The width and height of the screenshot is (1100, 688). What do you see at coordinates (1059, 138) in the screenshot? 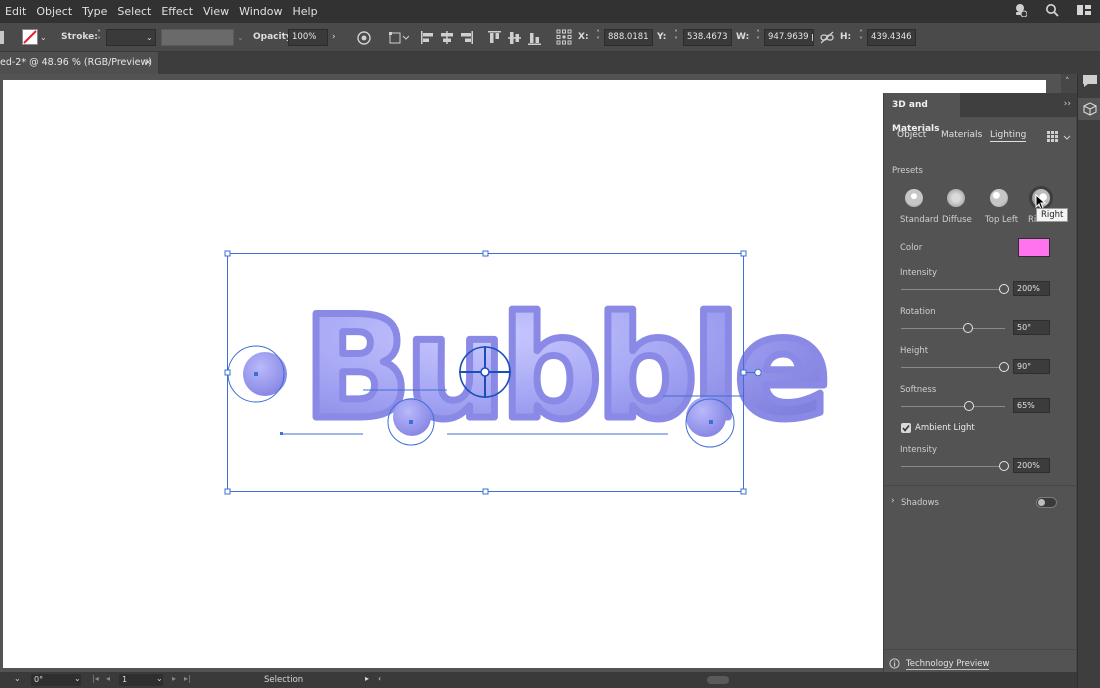
I see `render-settings-icon` at bounding box center [1059, 138].